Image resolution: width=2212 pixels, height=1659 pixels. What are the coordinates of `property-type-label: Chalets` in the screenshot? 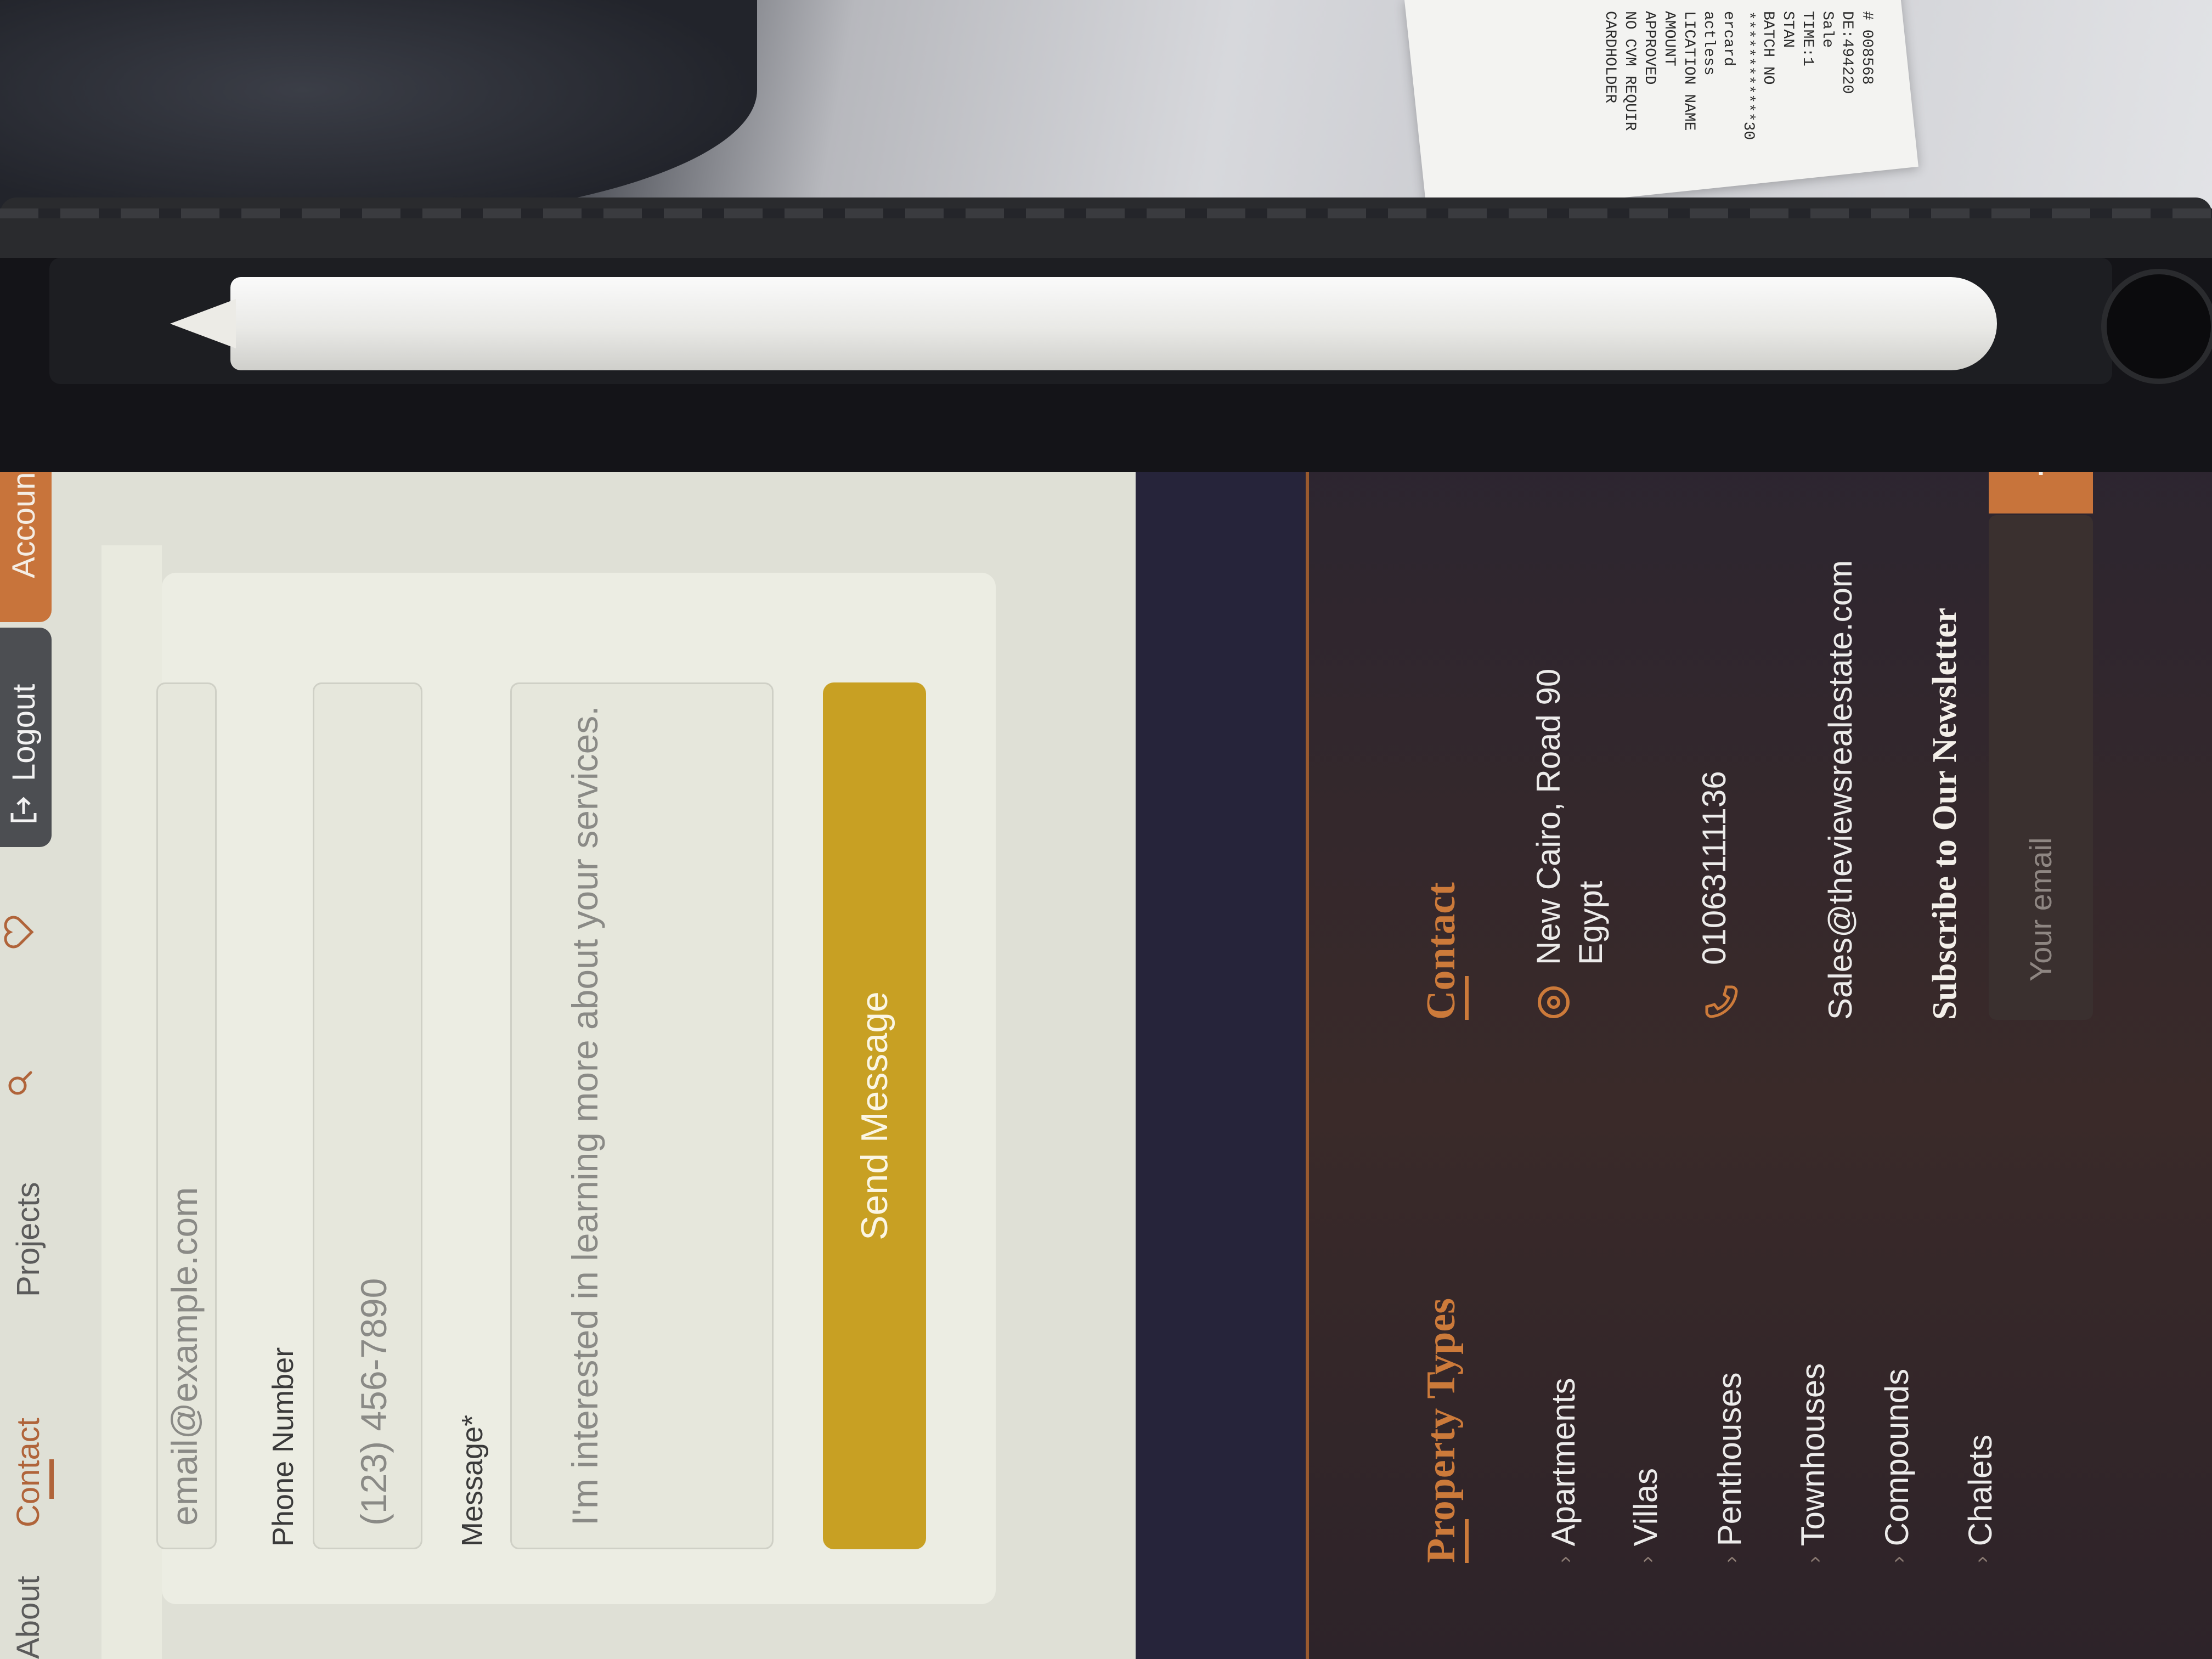 It's located at (1981, 1490).